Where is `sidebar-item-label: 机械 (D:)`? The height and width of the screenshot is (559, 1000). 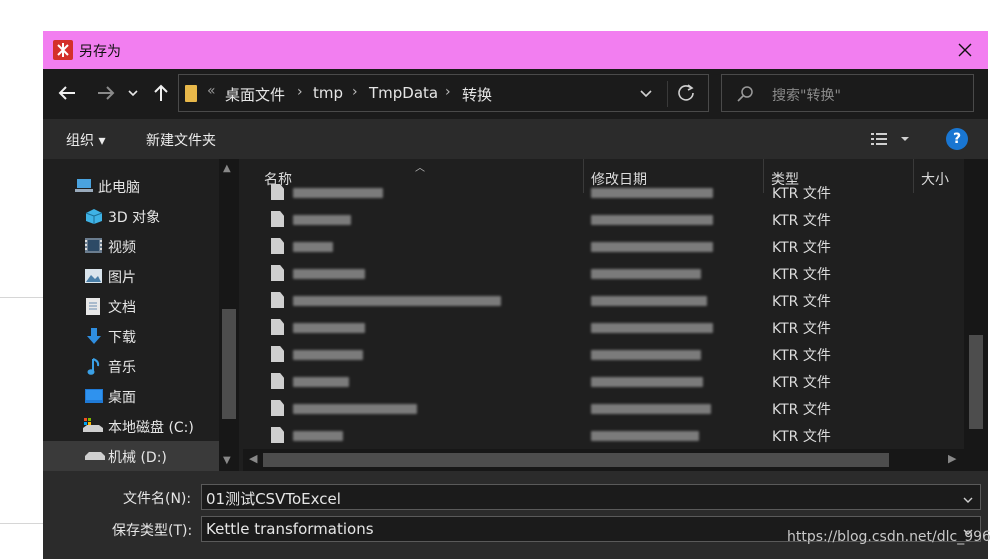 sidebar-item-label: 机械 (D:) is located at coordinates (137, 458).